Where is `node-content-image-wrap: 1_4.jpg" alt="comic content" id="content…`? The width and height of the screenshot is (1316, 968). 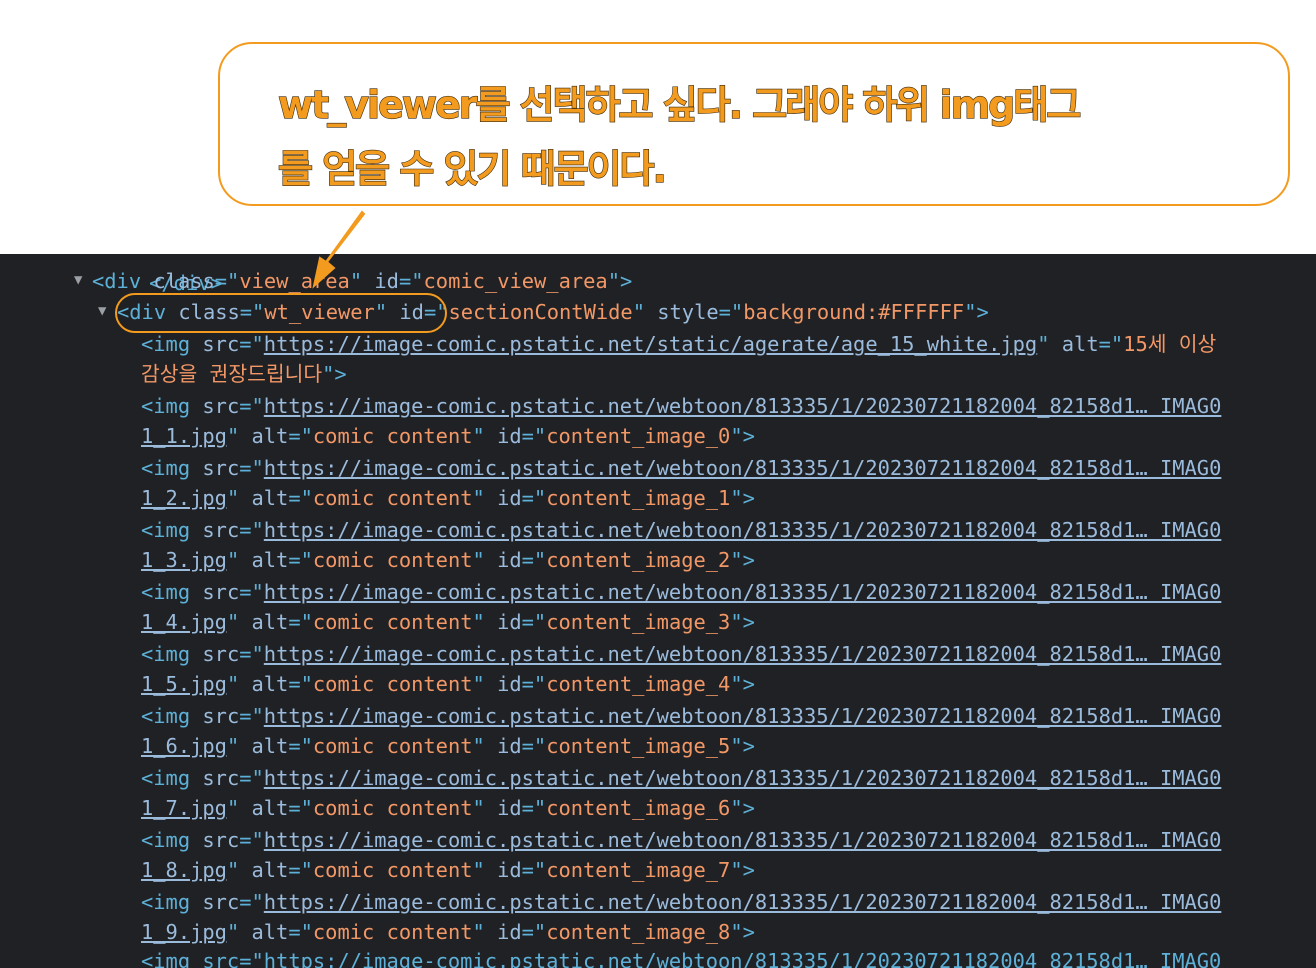 node-content-image-wrap: 1_4.jpg" alt="comic content" id="content… is located at coordinates (448, 622).